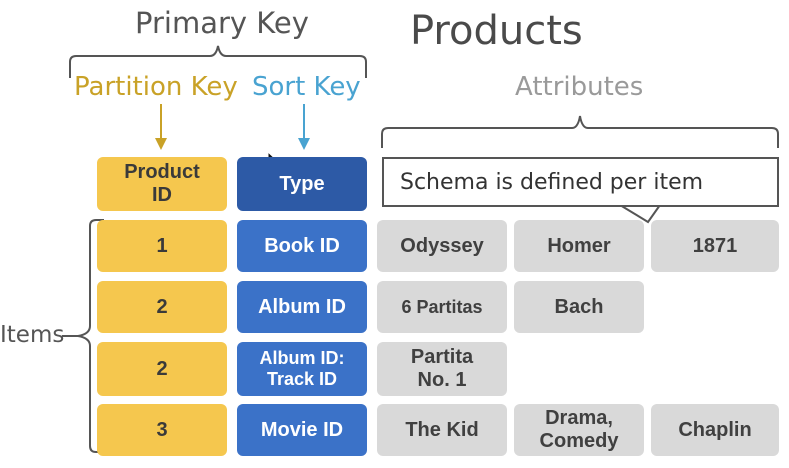 This screenshot has height=468, width=789. I want to click on row-2-attribute-2: Bach, so click(579, 307).